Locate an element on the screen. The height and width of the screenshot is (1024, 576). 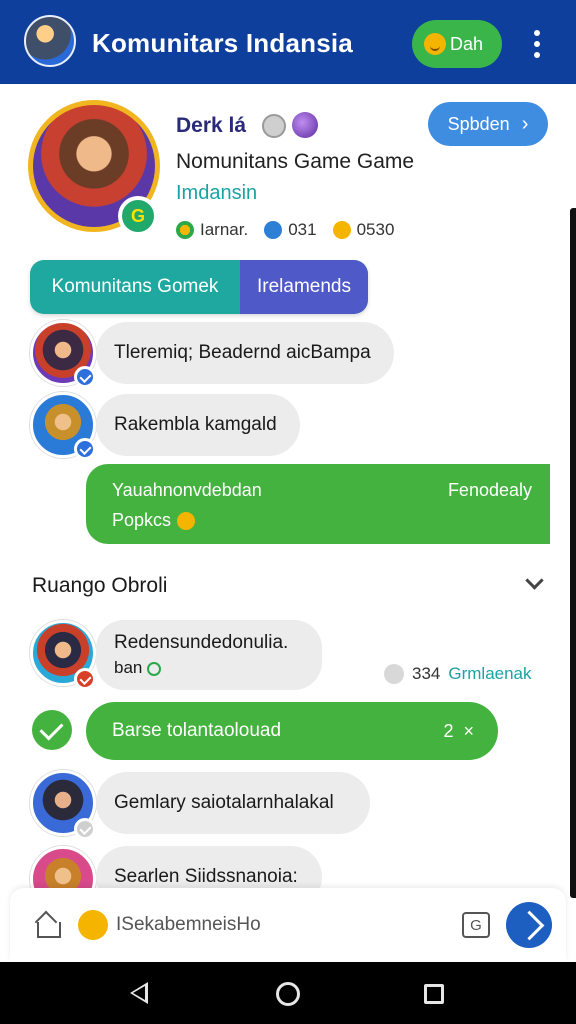
message-composer: ISekabemneisHo G is located at coordinates (288, 925).